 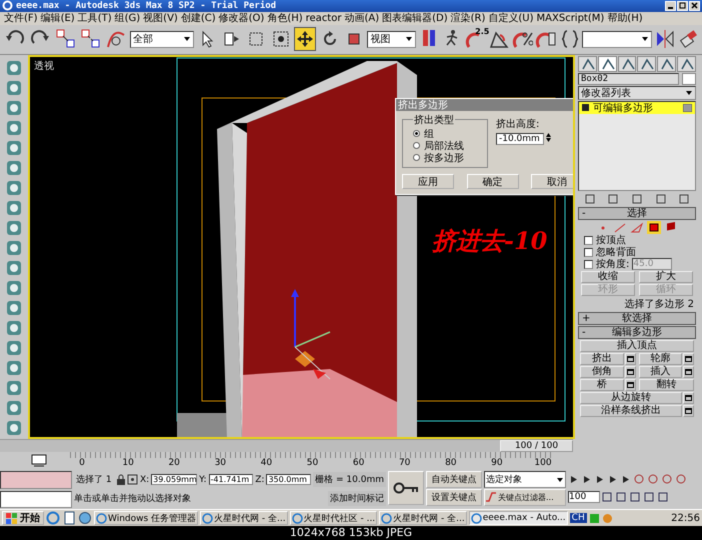 I want to click on language-indicator: CH, so click(x=578, y=518).